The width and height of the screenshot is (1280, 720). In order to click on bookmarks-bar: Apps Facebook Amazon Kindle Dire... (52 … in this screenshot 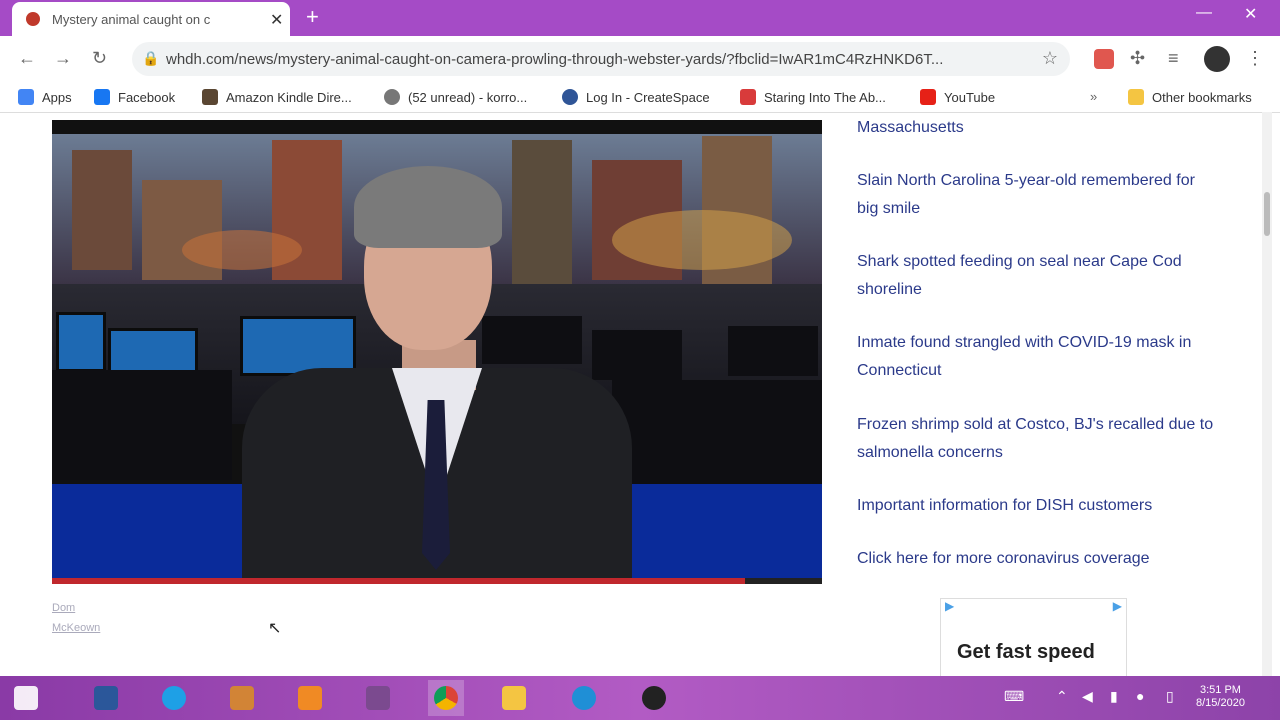, I will do `click(640, 97)`.